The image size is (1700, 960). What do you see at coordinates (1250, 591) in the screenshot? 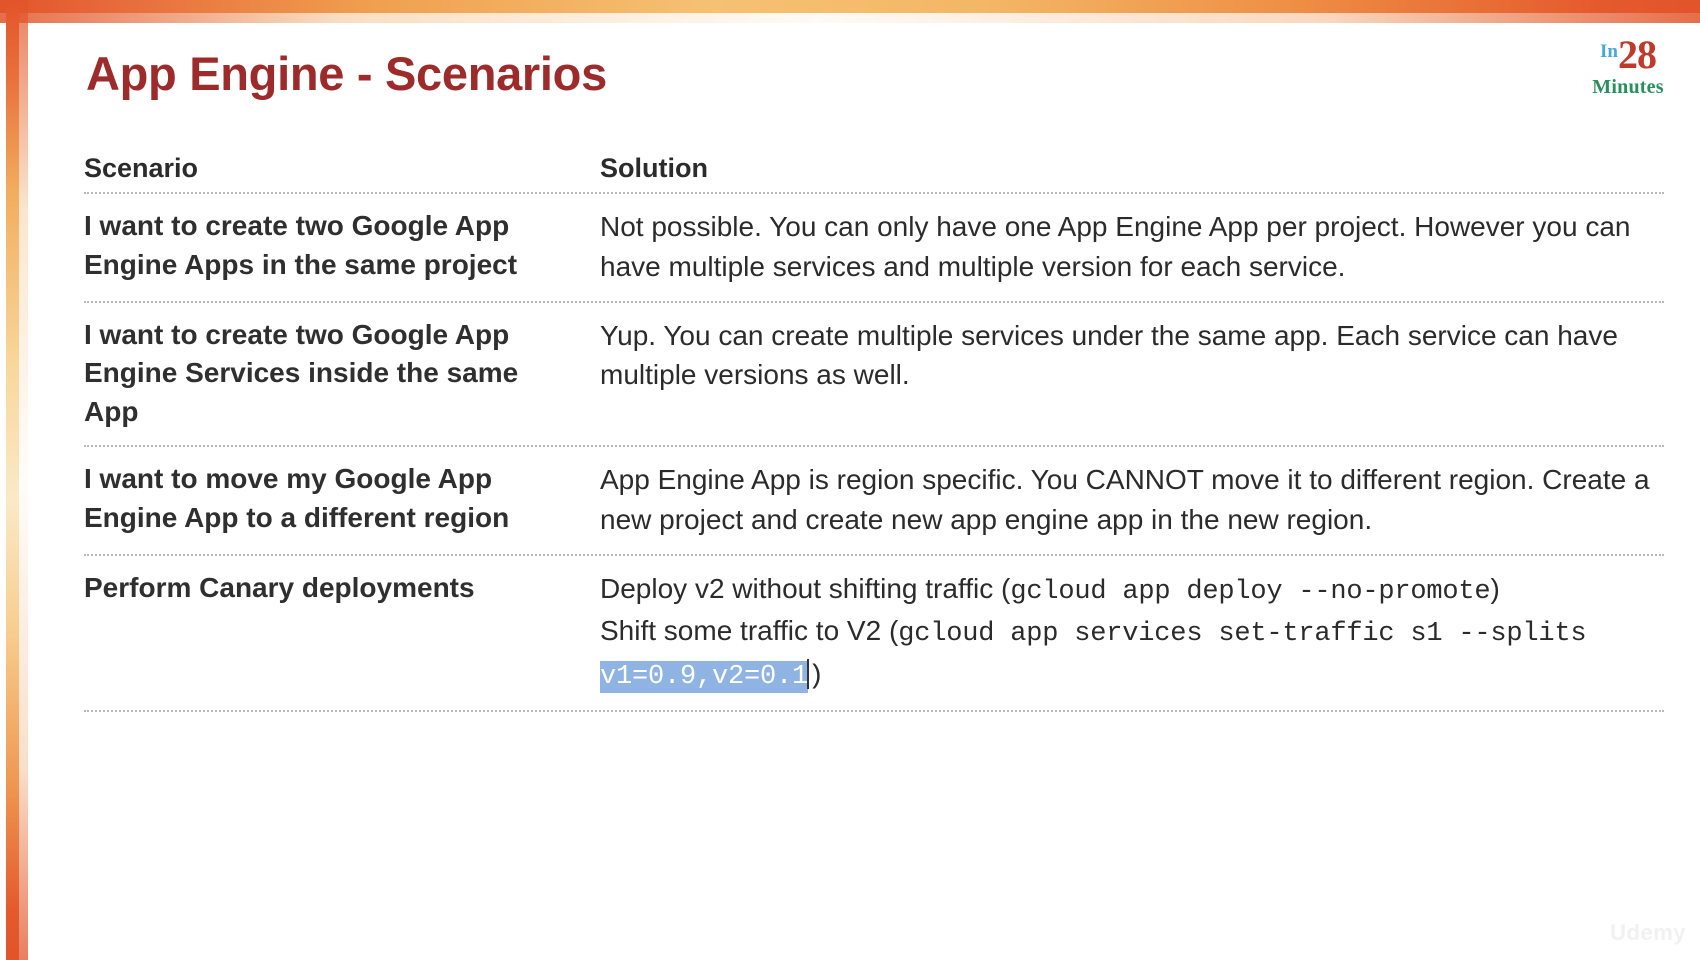
I see `canary-line-one-code: gcloud app deploy --no-promote` at bounding box center [1250, 591].